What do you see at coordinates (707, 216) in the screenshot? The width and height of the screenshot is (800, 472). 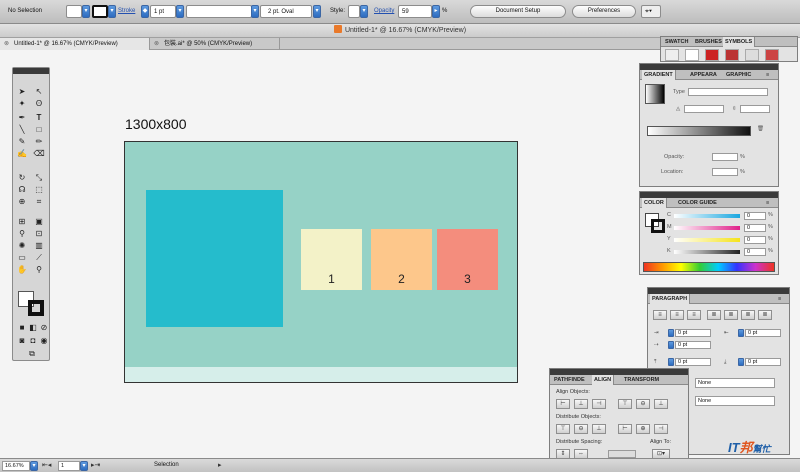 I see `channel-c-slider` at bounding box center [707, 216].